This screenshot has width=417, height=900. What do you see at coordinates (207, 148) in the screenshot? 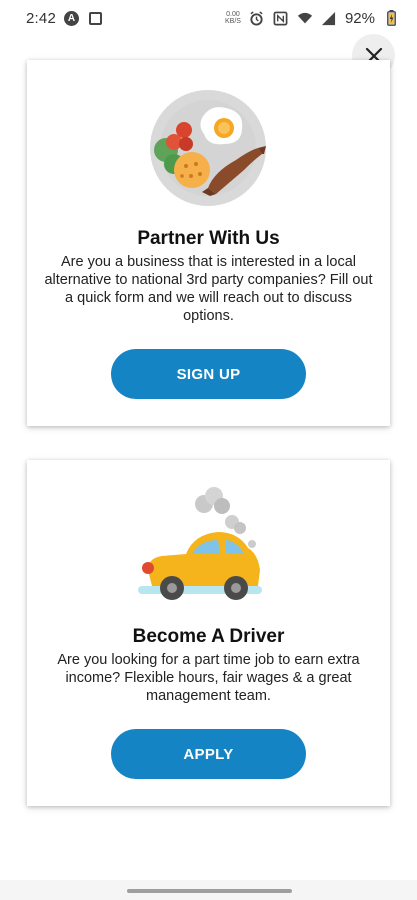
I see `breakfast-plate-illustration` at bounding box center [207, 148].